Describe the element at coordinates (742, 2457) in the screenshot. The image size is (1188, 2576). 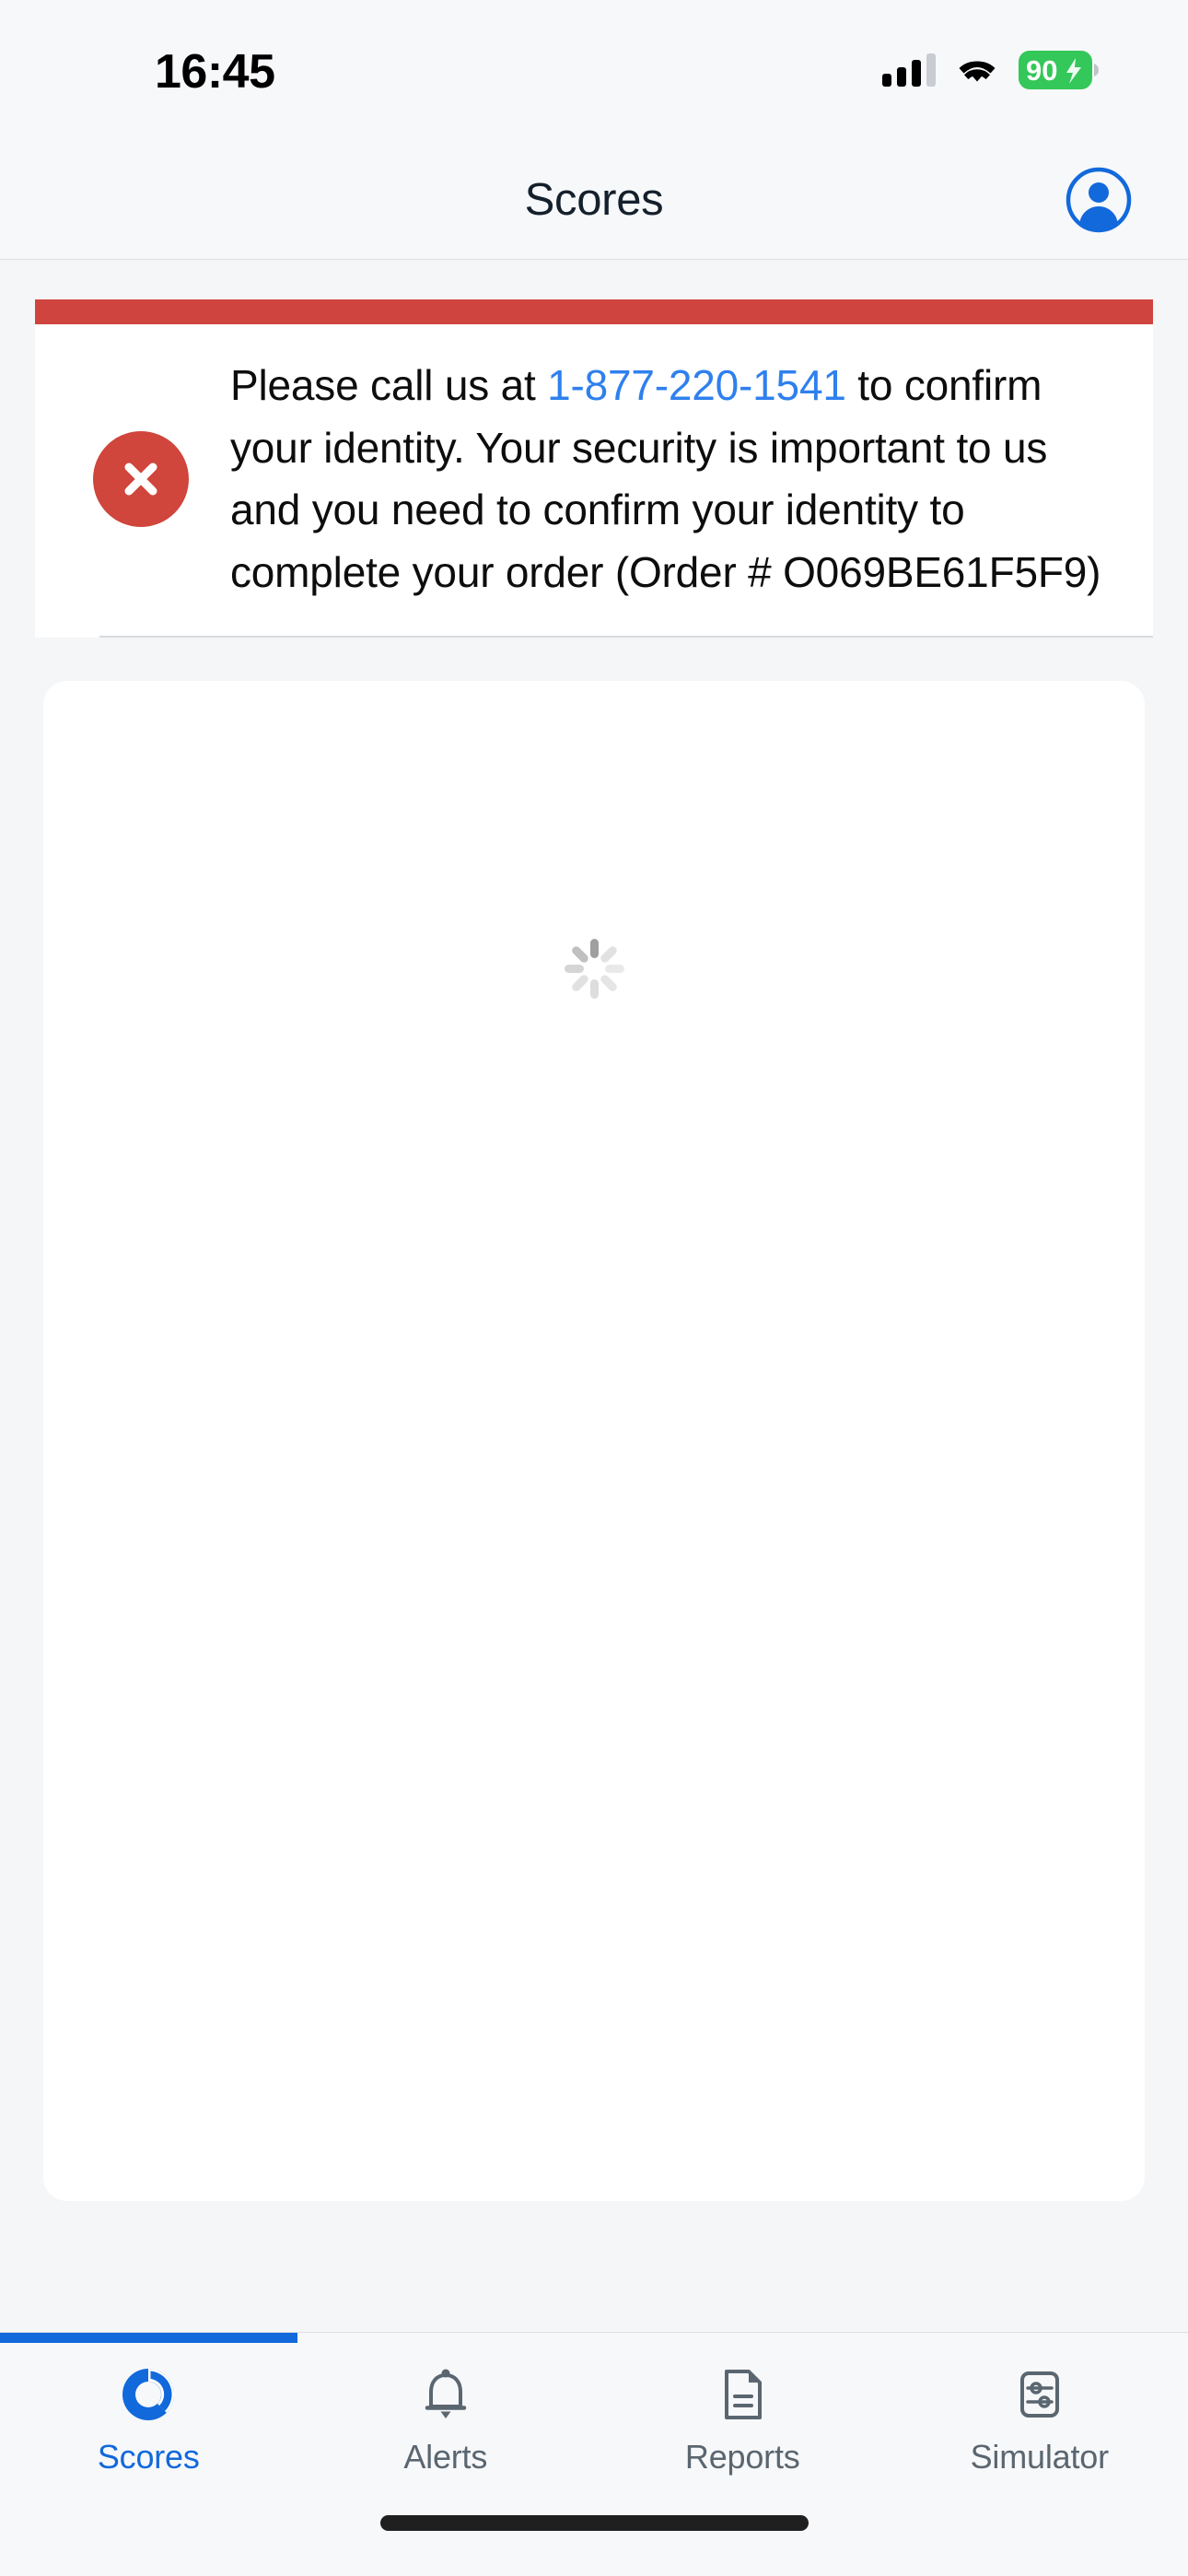
I see `tab-label-reports: Reports` at that location.